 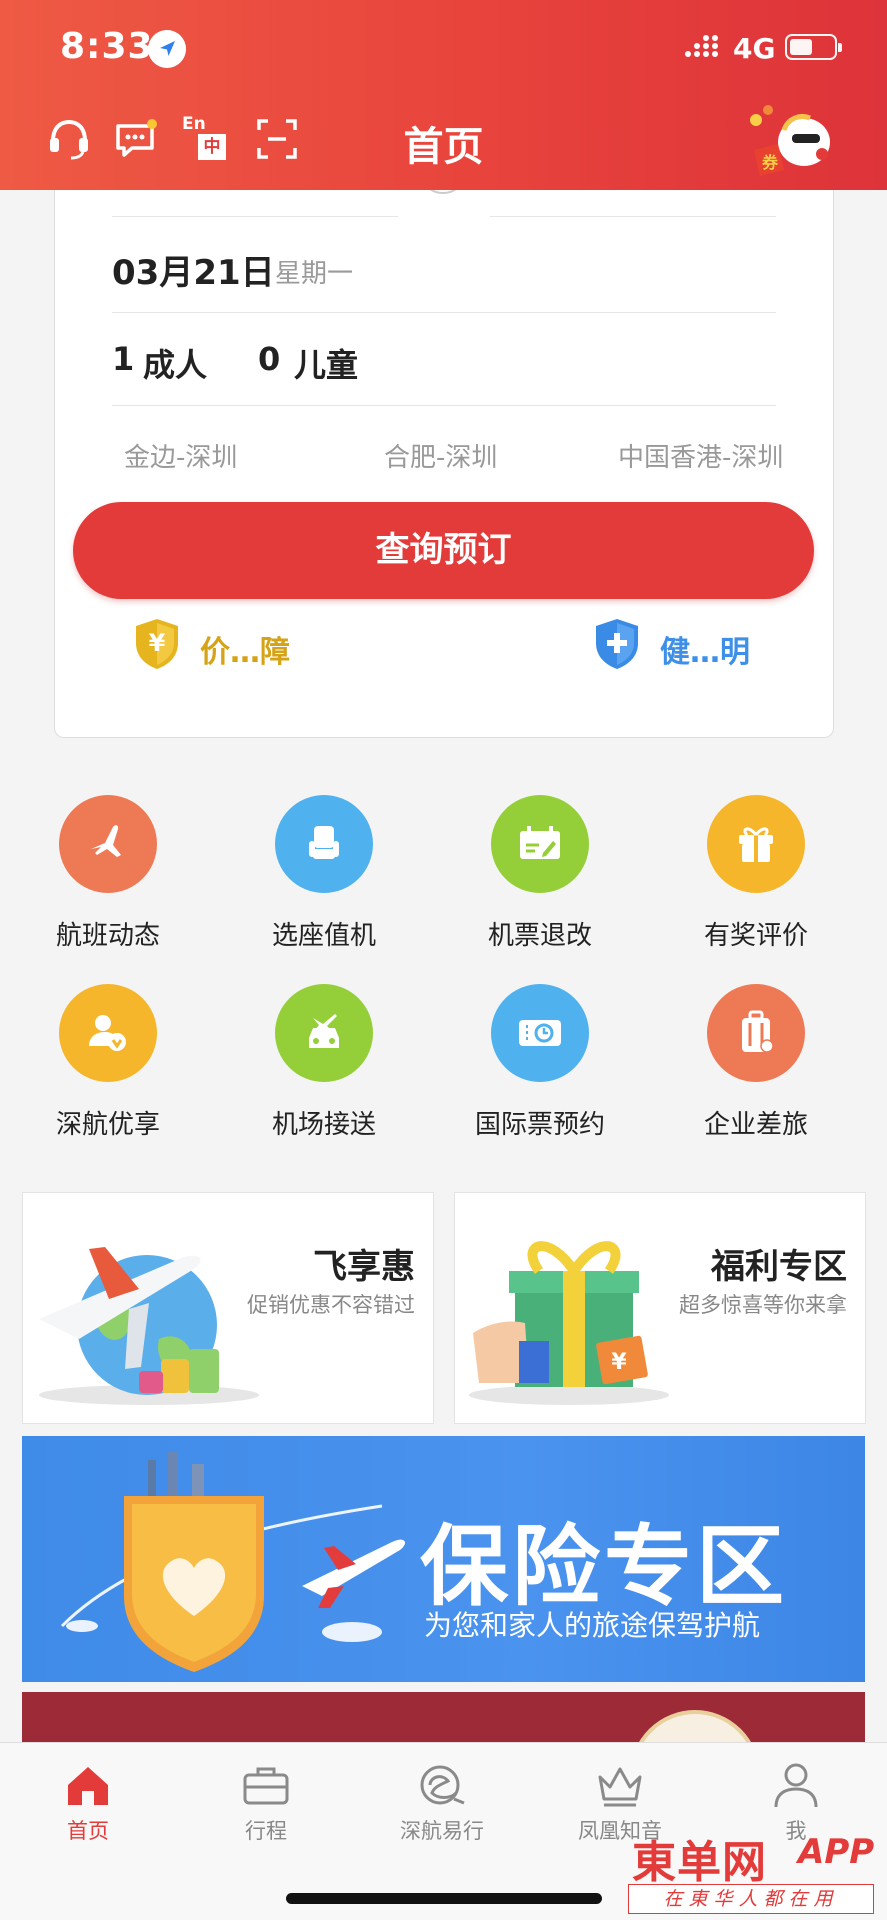 I want to click on network-type: 4G, so click(x=754, y=48).